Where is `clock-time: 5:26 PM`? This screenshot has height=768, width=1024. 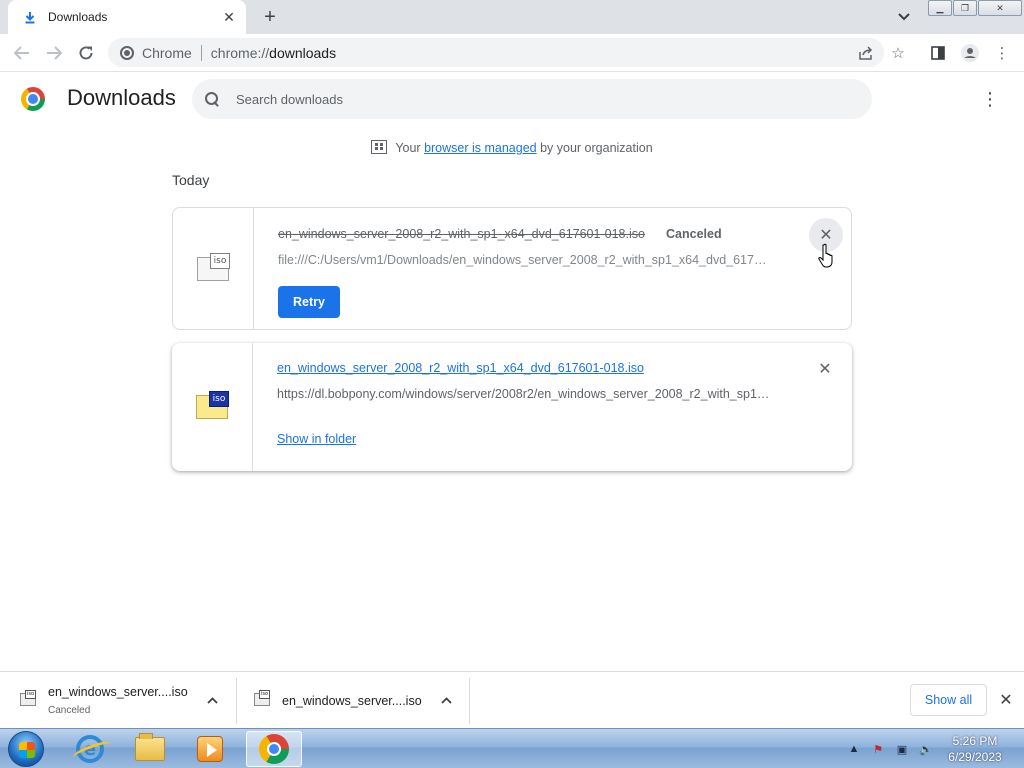 clock-time: 5:26 PM is located at coordinates (975, 741).